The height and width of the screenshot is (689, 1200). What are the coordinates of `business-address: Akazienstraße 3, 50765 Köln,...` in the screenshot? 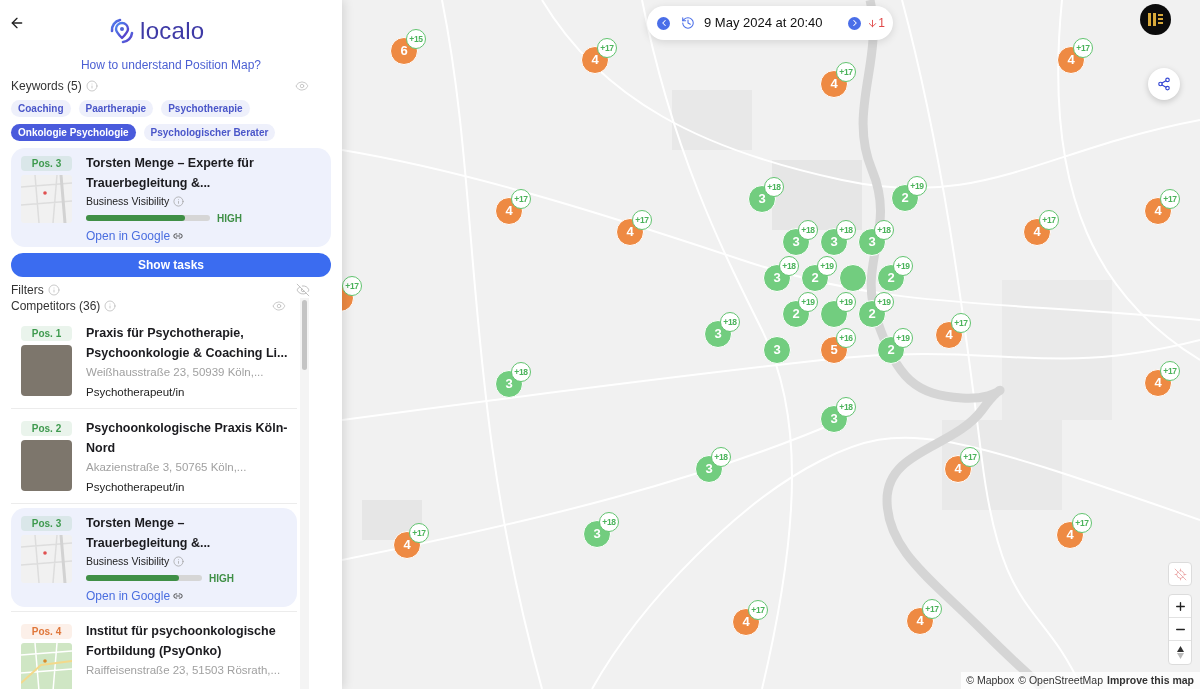 It's located at (167, 467).